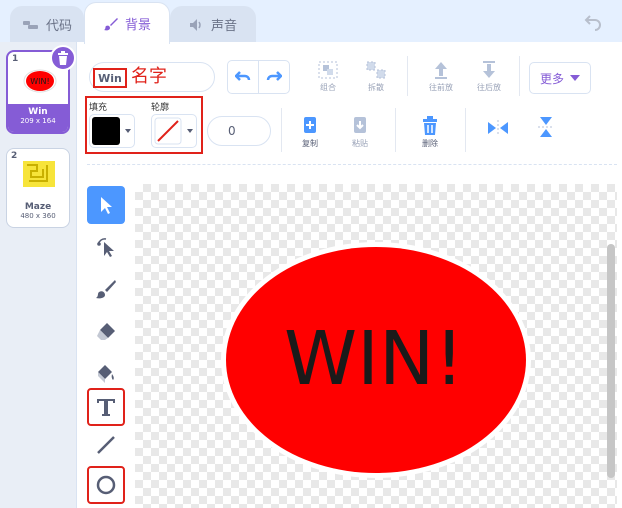 The width and height of the screenshot is (622, 508). I want to click on costume-label: Maze 480 x 360, so click(38, 213).